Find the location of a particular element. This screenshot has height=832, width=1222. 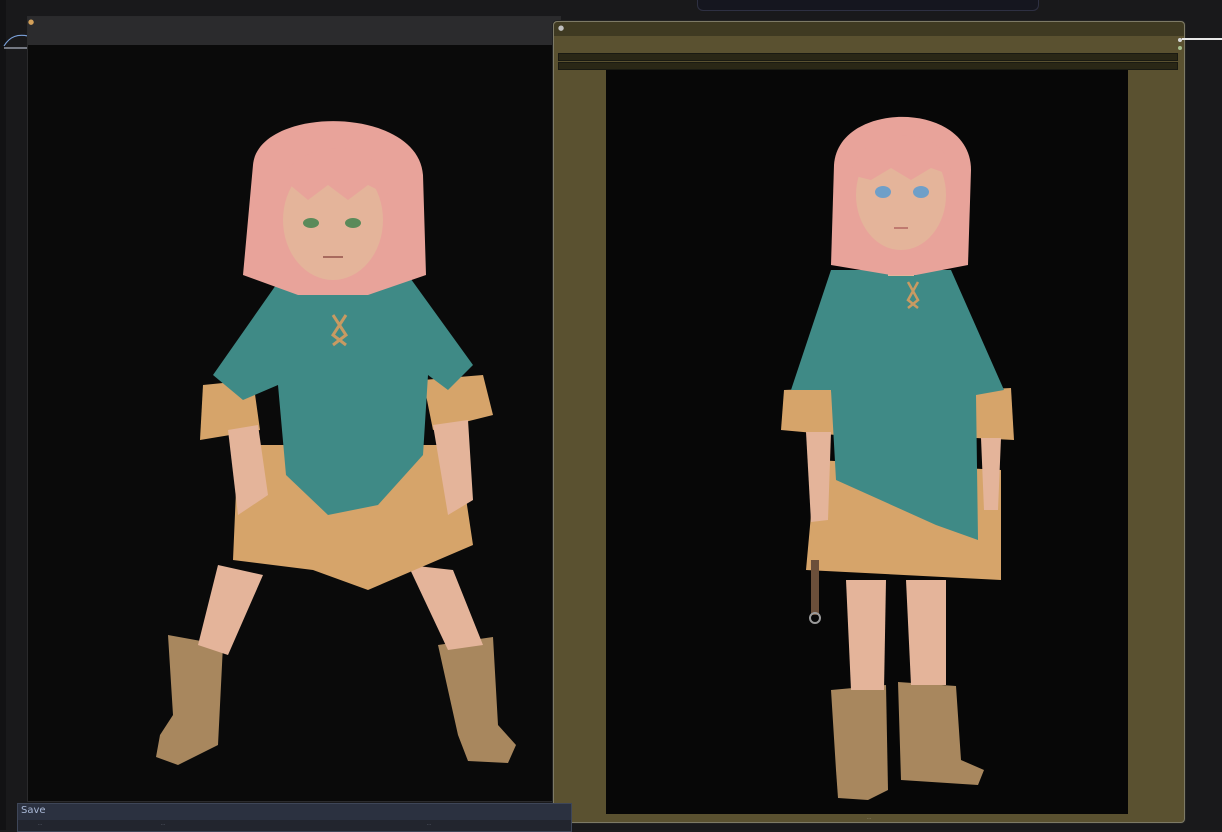

save-node-title: Save is located at coordinates (33, 810).